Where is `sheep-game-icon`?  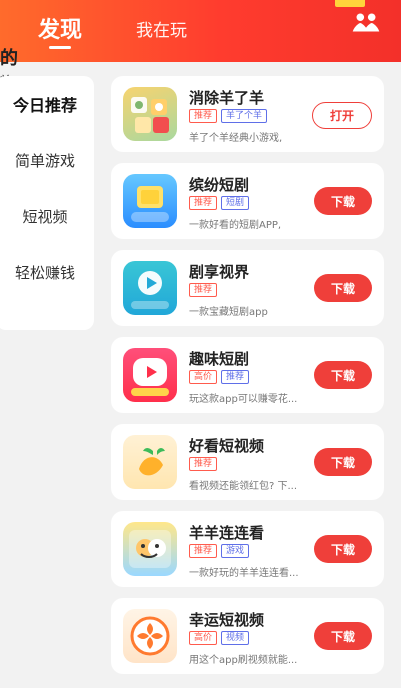 sheep-game-icon is located at coordinates (150, 114).